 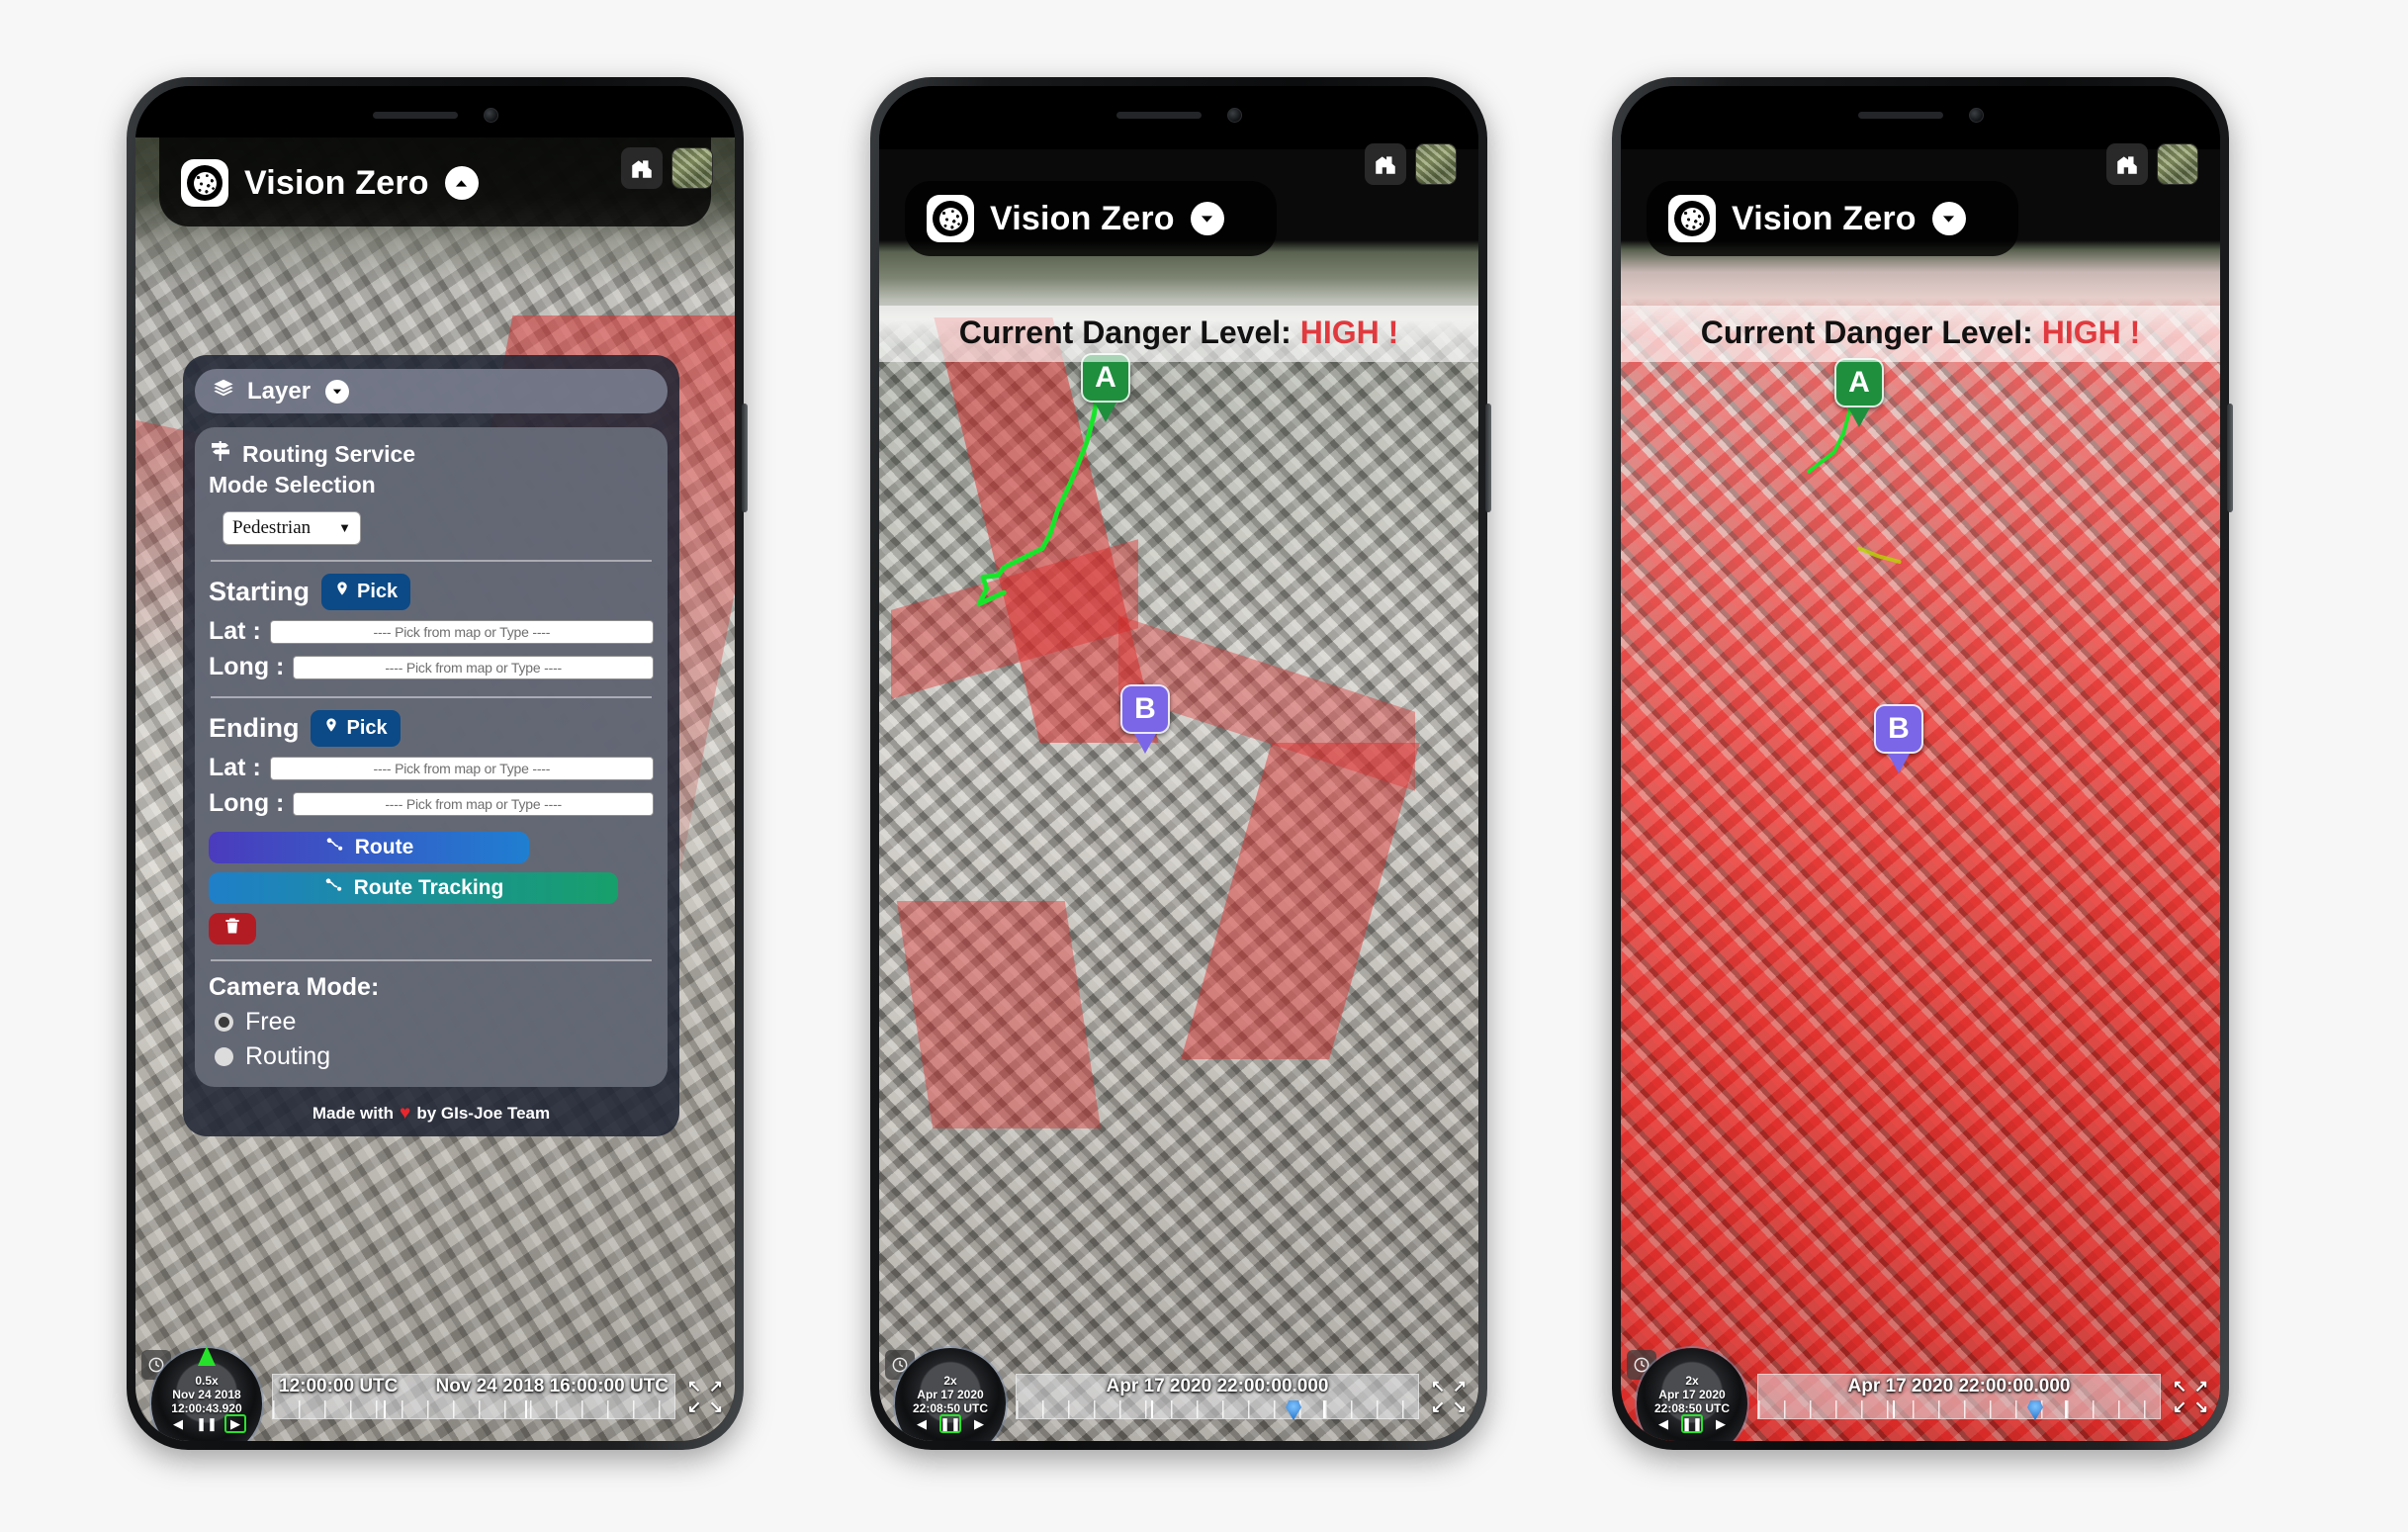 I want to click on timeline-strip-1: 12:00:00 UTC Nov 24 2018 16:00:00 UTC, so click(x=473, y=1396).